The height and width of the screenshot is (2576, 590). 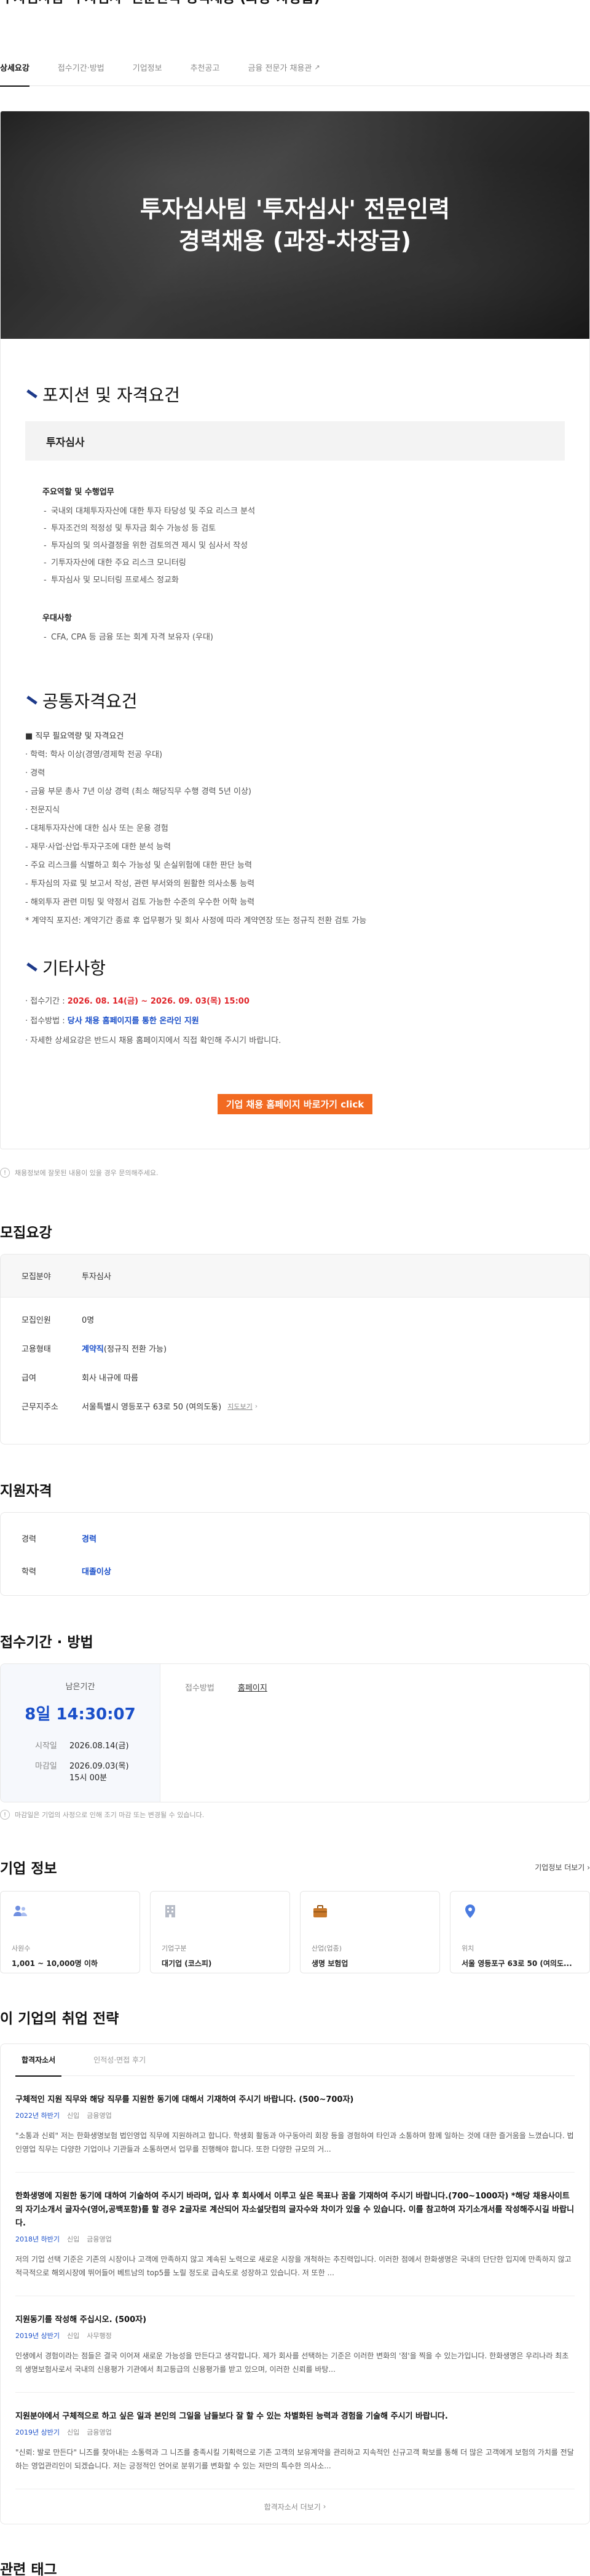 I want to click on requirement-line: - 투자심의 자료 및 보고서 작성, 관련 부서와의 원활한 의사소통 능력, so click(x=140, y=884).